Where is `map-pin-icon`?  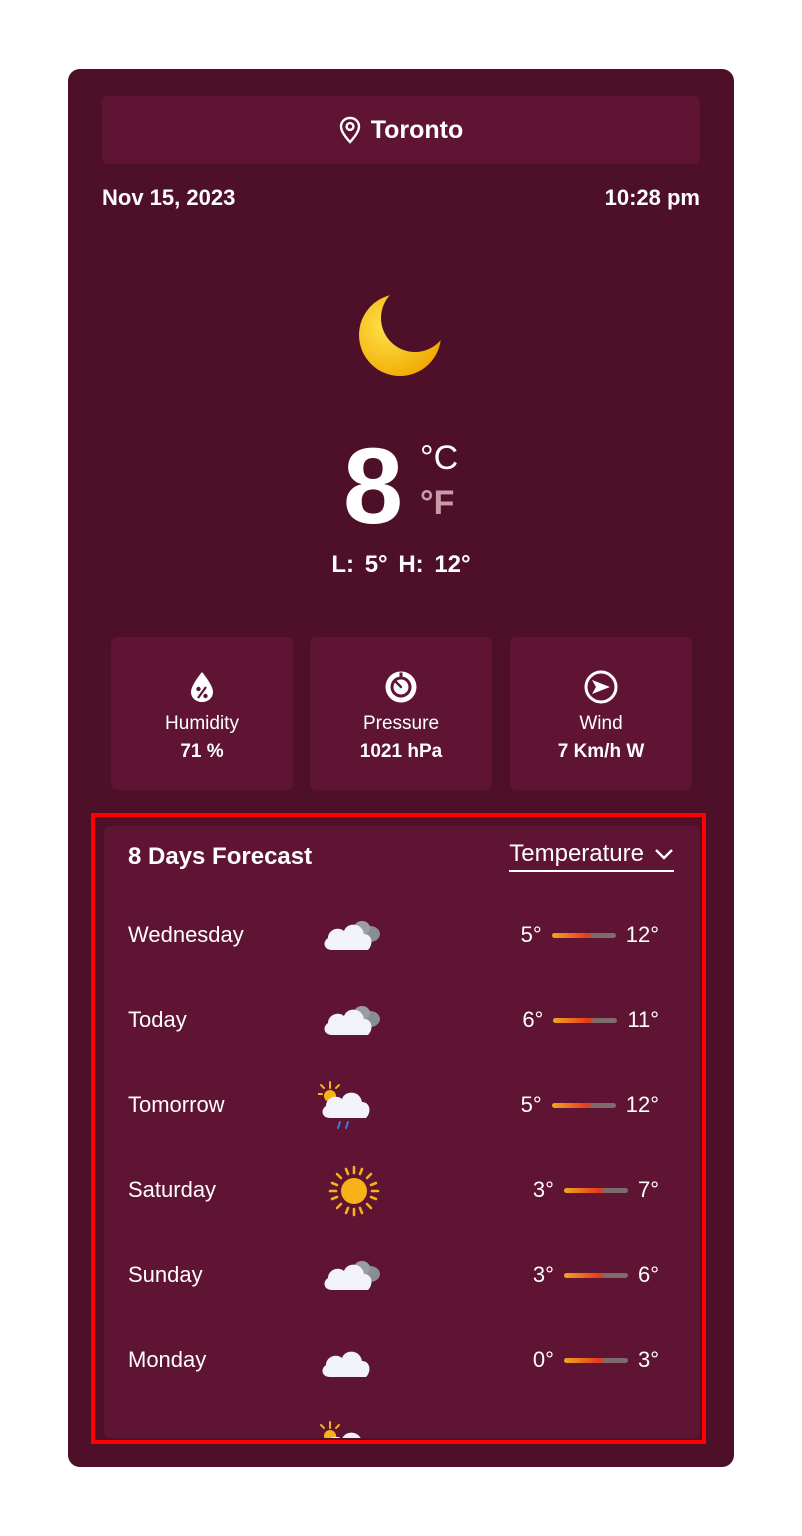
map-pin-icon is located at coordinates (349, 130).